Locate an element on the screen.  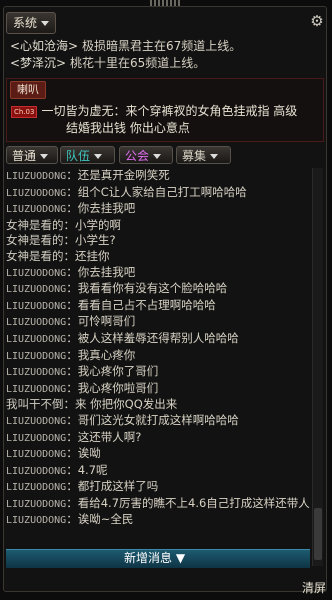
horn-tab: 喇叭 is located at coordinates (28, 90).